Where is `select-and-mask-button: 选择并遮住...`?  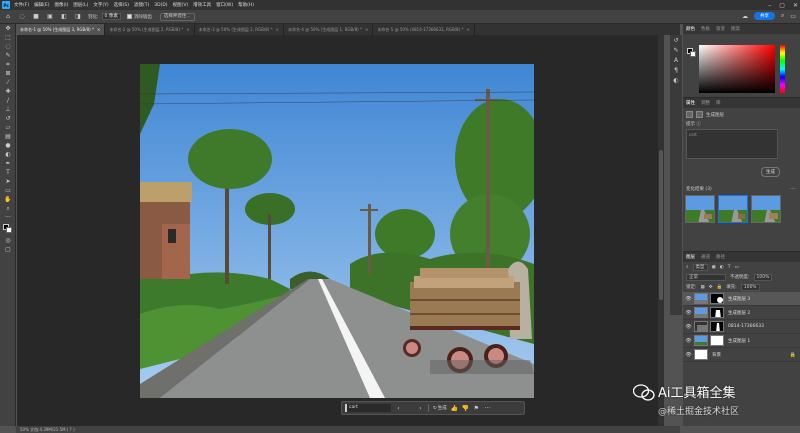
select-and-mask-button: 选择并遮住... is located at coordinates (177, 16).